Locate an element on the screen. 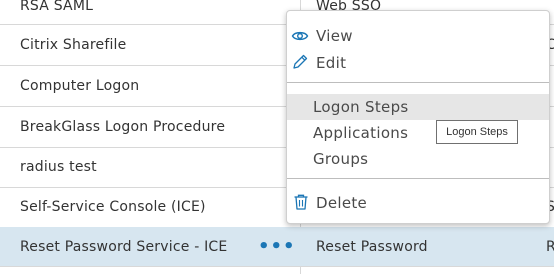  menu-item-view: View is located at coordinates (418, 36).